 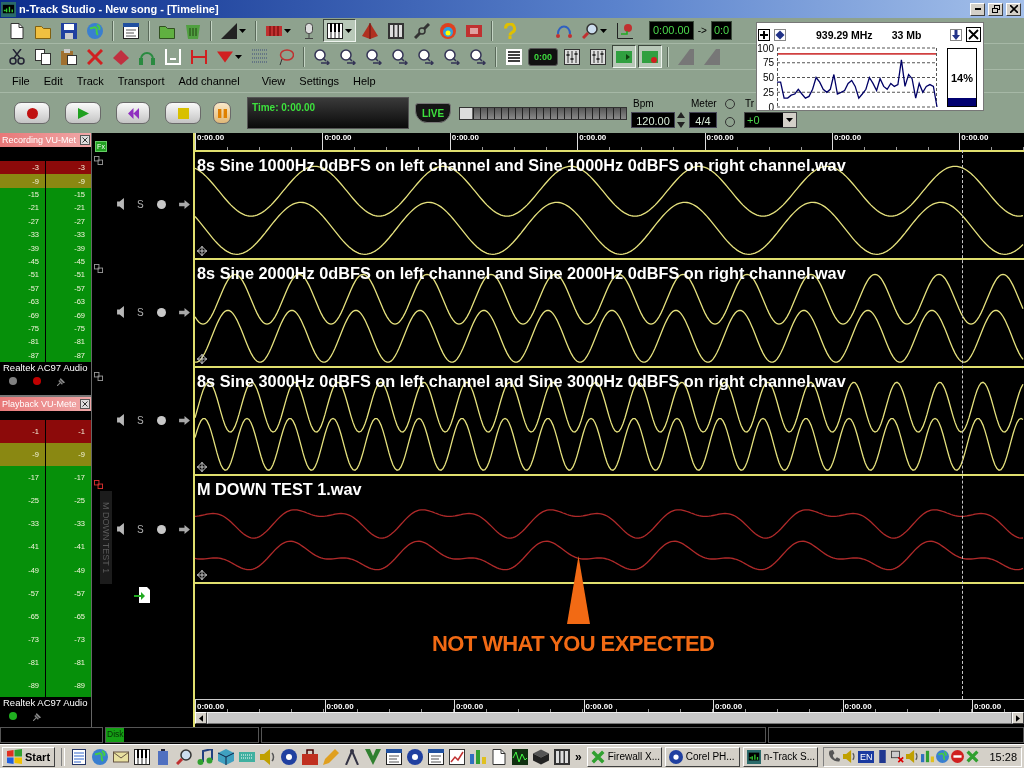 I want to click on menu-item: Edit, so click(x=53, y=81).